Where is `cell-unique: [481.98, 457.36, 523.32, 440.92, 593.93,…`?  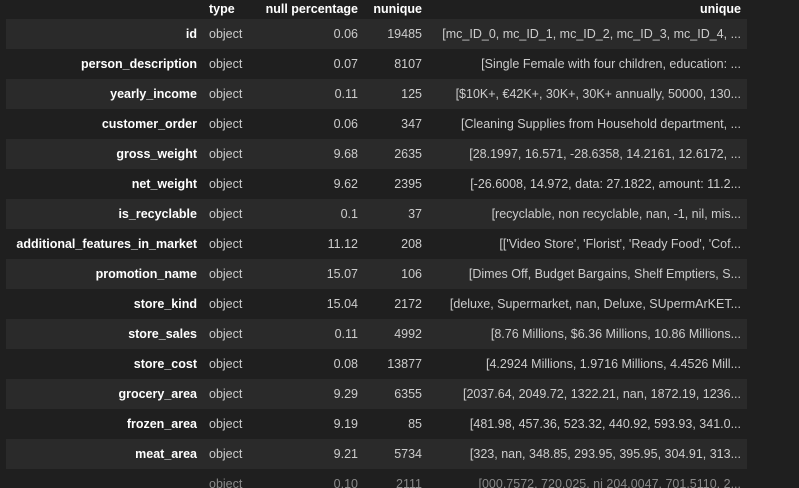
cell-unique: [481.98, 457.36, 523.32, 440.92, 593.93,… is located at coordinates (605, 424).